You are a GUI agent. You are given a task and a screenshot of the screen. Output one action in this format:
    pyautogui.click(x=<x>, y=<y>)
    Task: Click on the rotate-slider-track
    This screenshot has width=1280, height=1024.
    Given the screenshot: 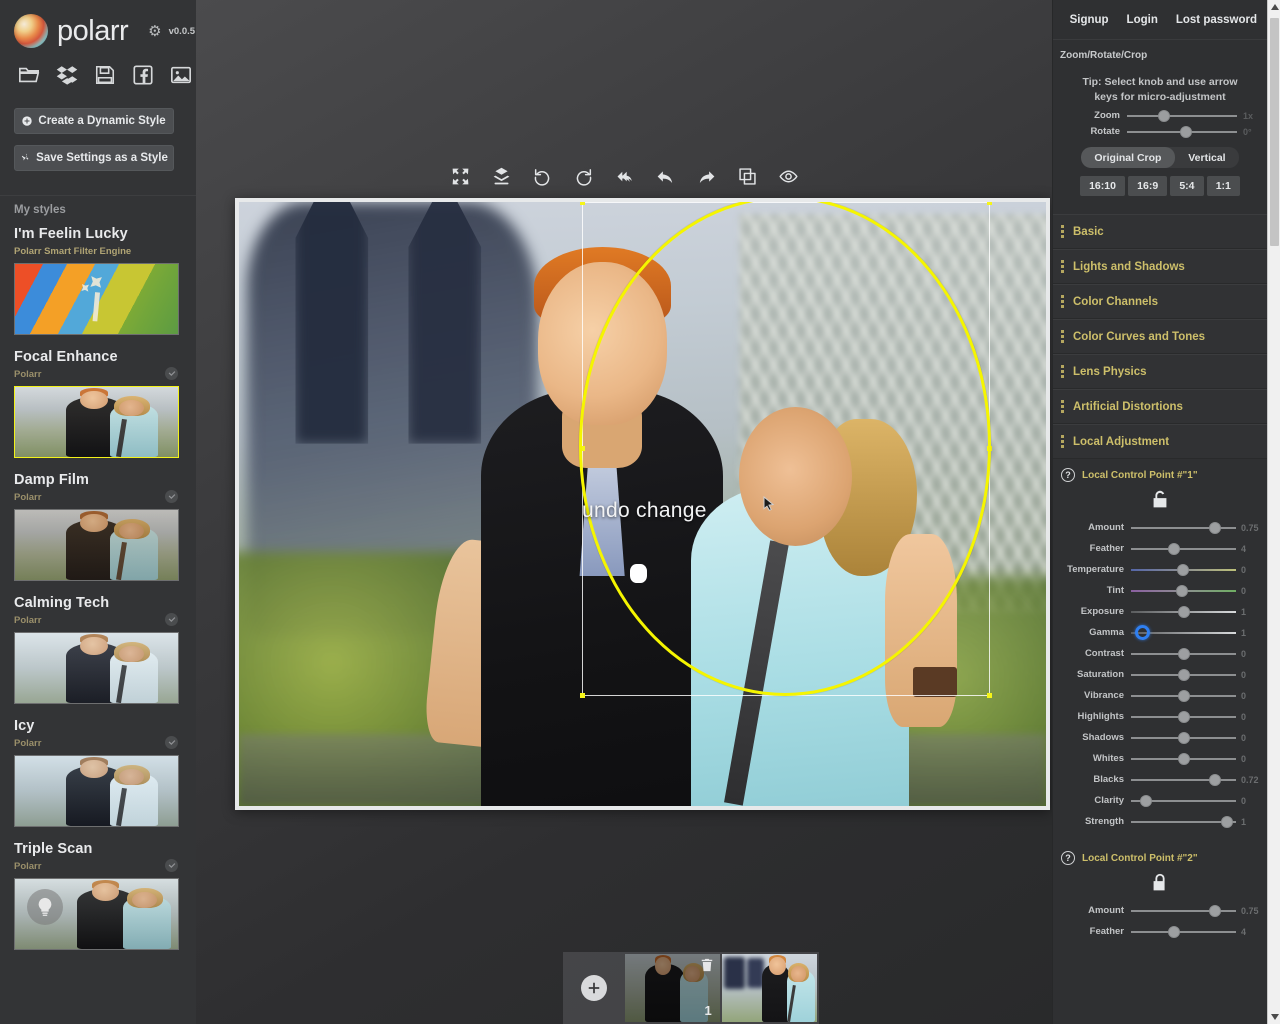 What is the action you would take?
    pyautogui.click(x=1182, y=131)
    